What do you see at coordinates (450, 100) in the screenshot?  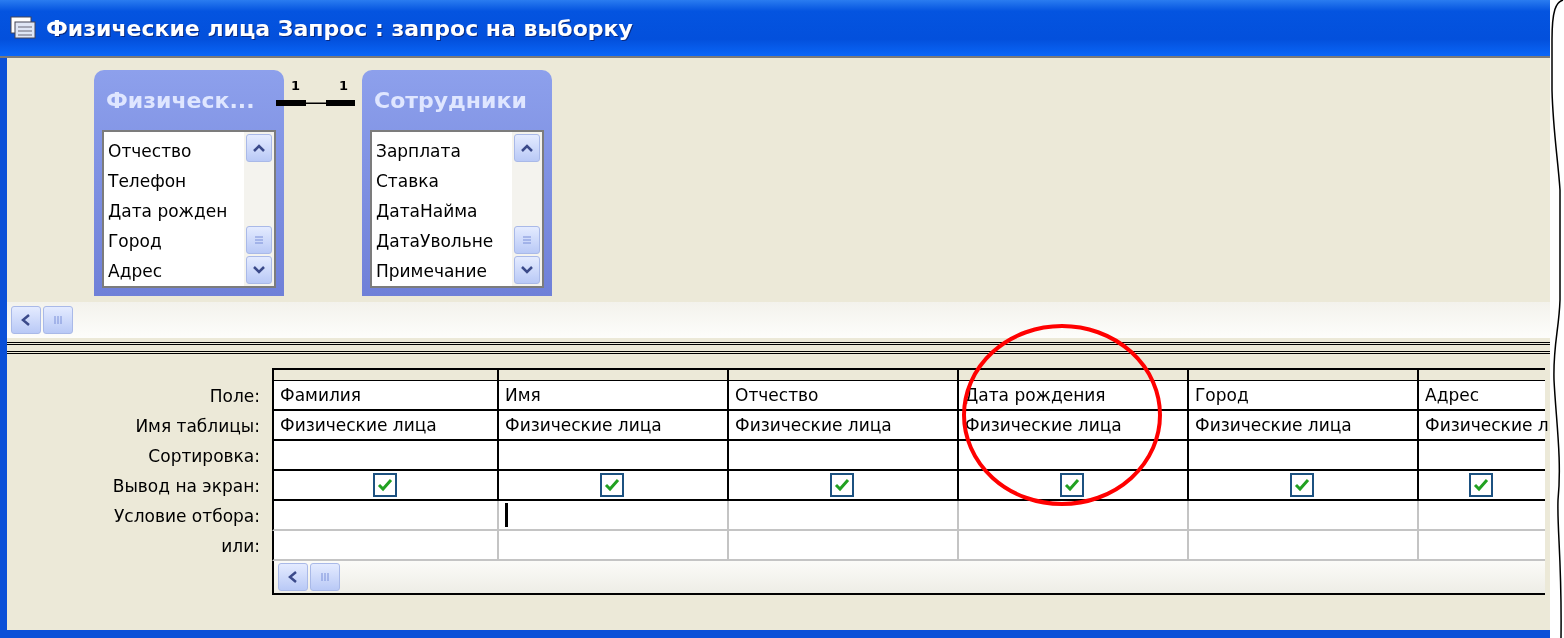 I see `table-title: Сотрудники` at bounding box center [450, 100].